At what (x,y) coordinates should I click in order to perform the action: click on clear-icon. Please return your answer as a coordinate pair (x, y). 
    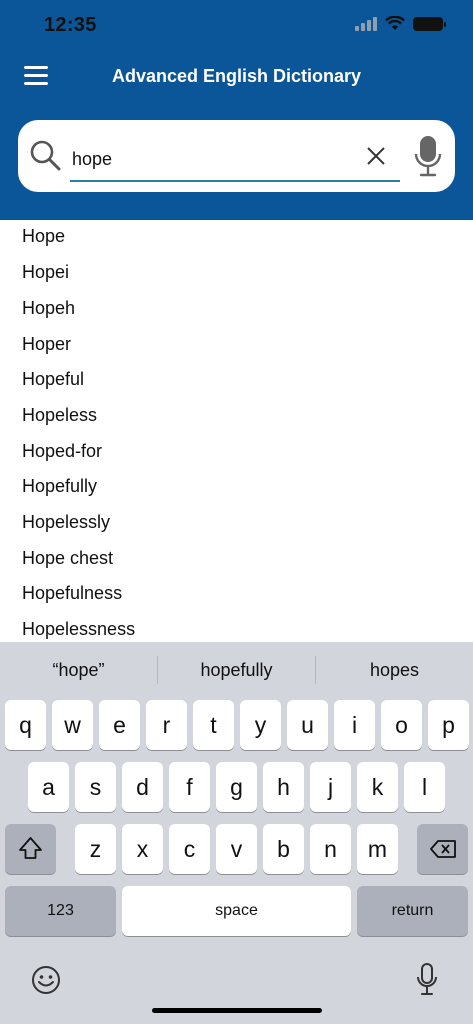
    Looking at the image, I should click on (376, 156).